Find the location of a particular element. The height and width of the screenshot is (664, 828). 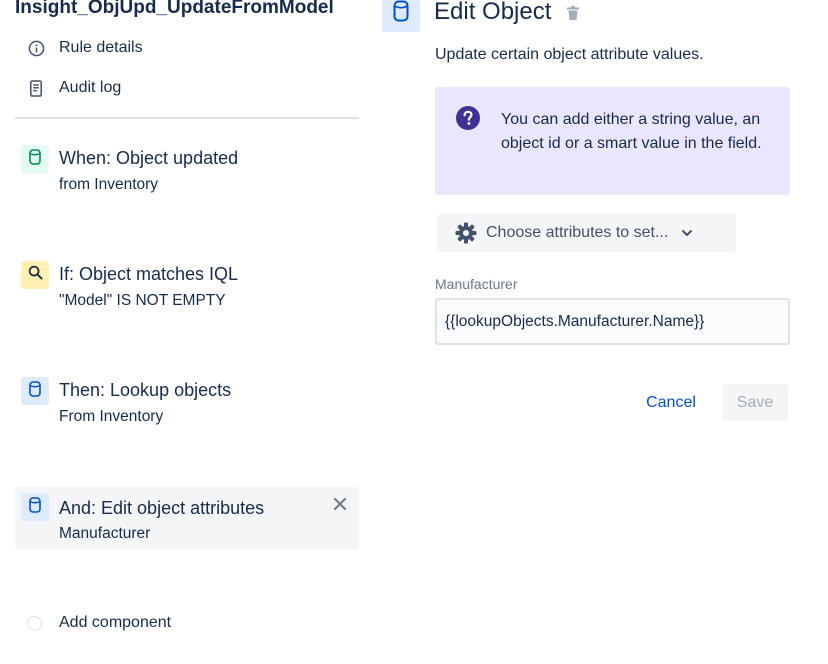

nav-item-rule-details: Rule details is located at coordinates (85, 48).